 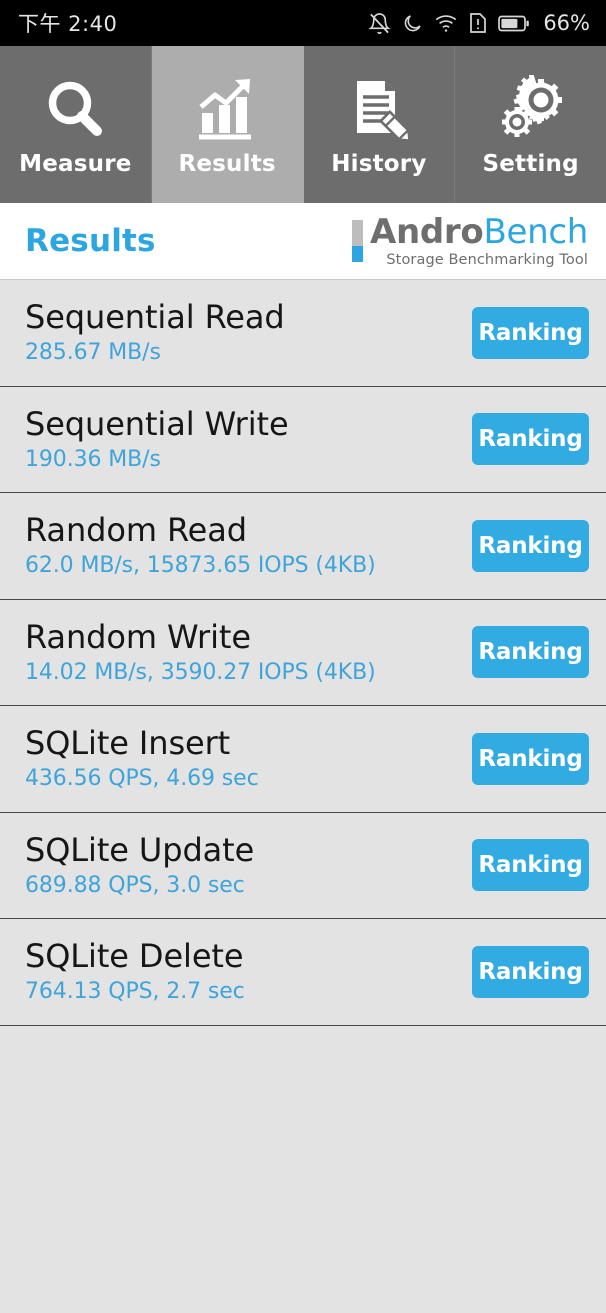 I want to click on result-value: 764.13 QPS, 2.7 sec, so click(x=135, y=991).